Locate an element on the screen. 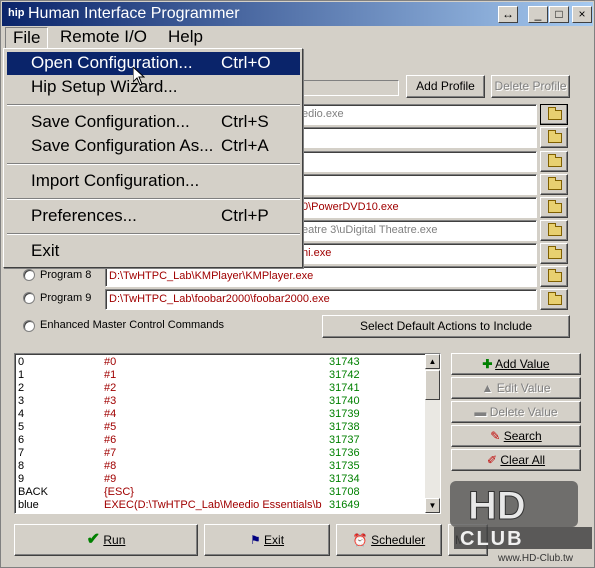 Image resolution: width=595 pixels, height=568 pixels. search-icon: ✎ is located at coordinates (495, 436).